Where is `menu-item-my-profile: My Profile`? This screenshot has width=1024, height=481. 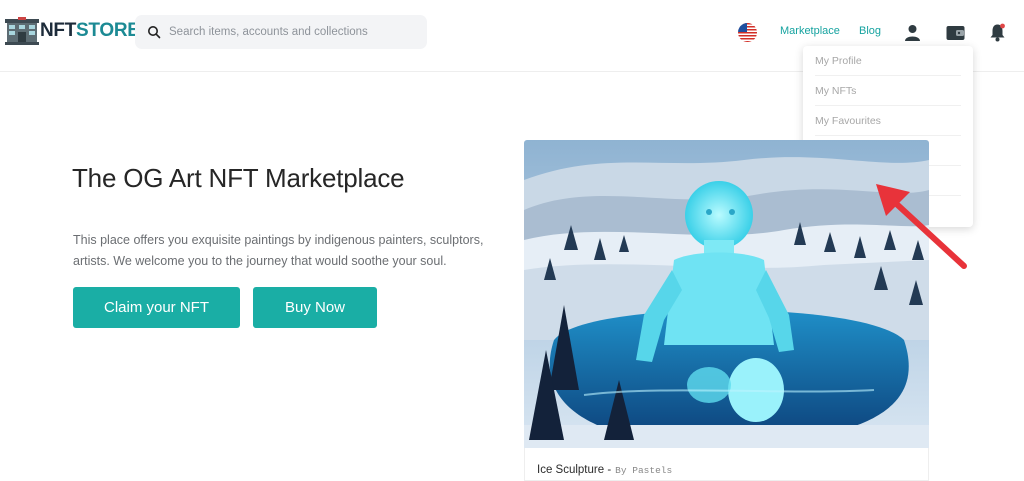
menu-item-my-profile: My Profile is located at coordinates (888, 61).